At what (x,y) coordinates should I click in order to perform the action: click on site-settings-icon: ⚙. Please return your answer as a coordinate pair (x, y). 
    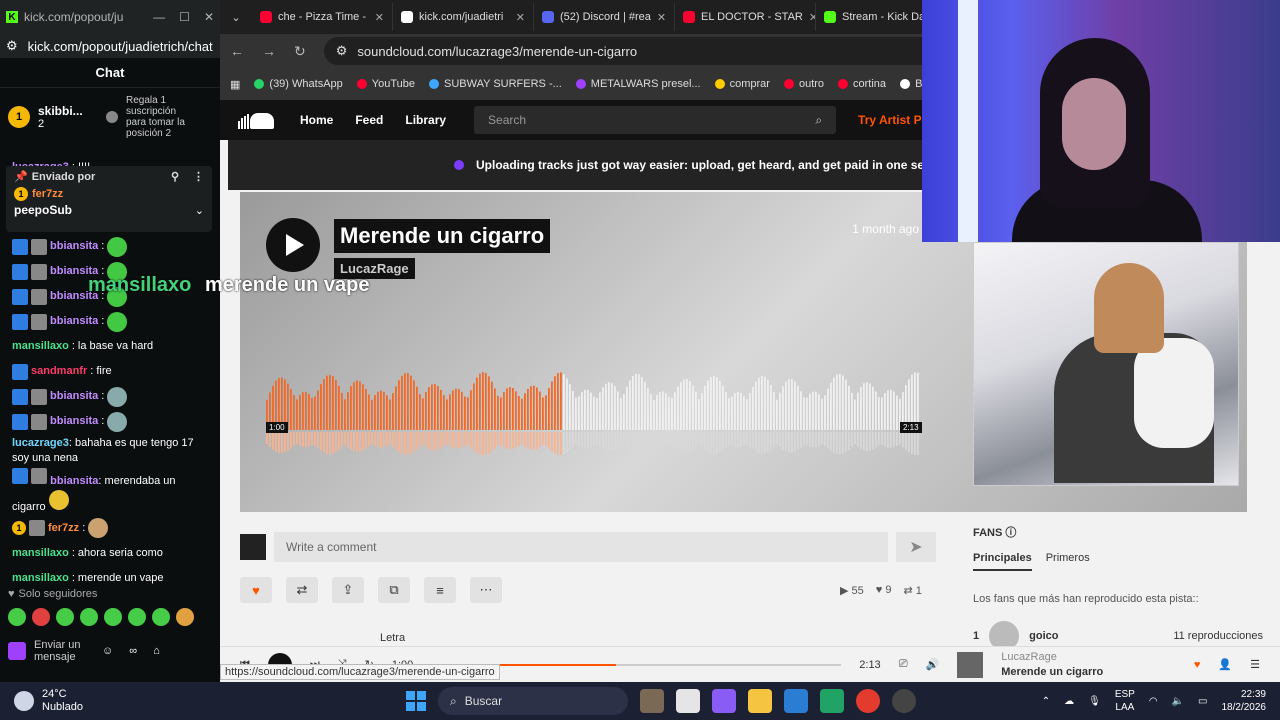
    Looking at the image, I should click on (12, 46).